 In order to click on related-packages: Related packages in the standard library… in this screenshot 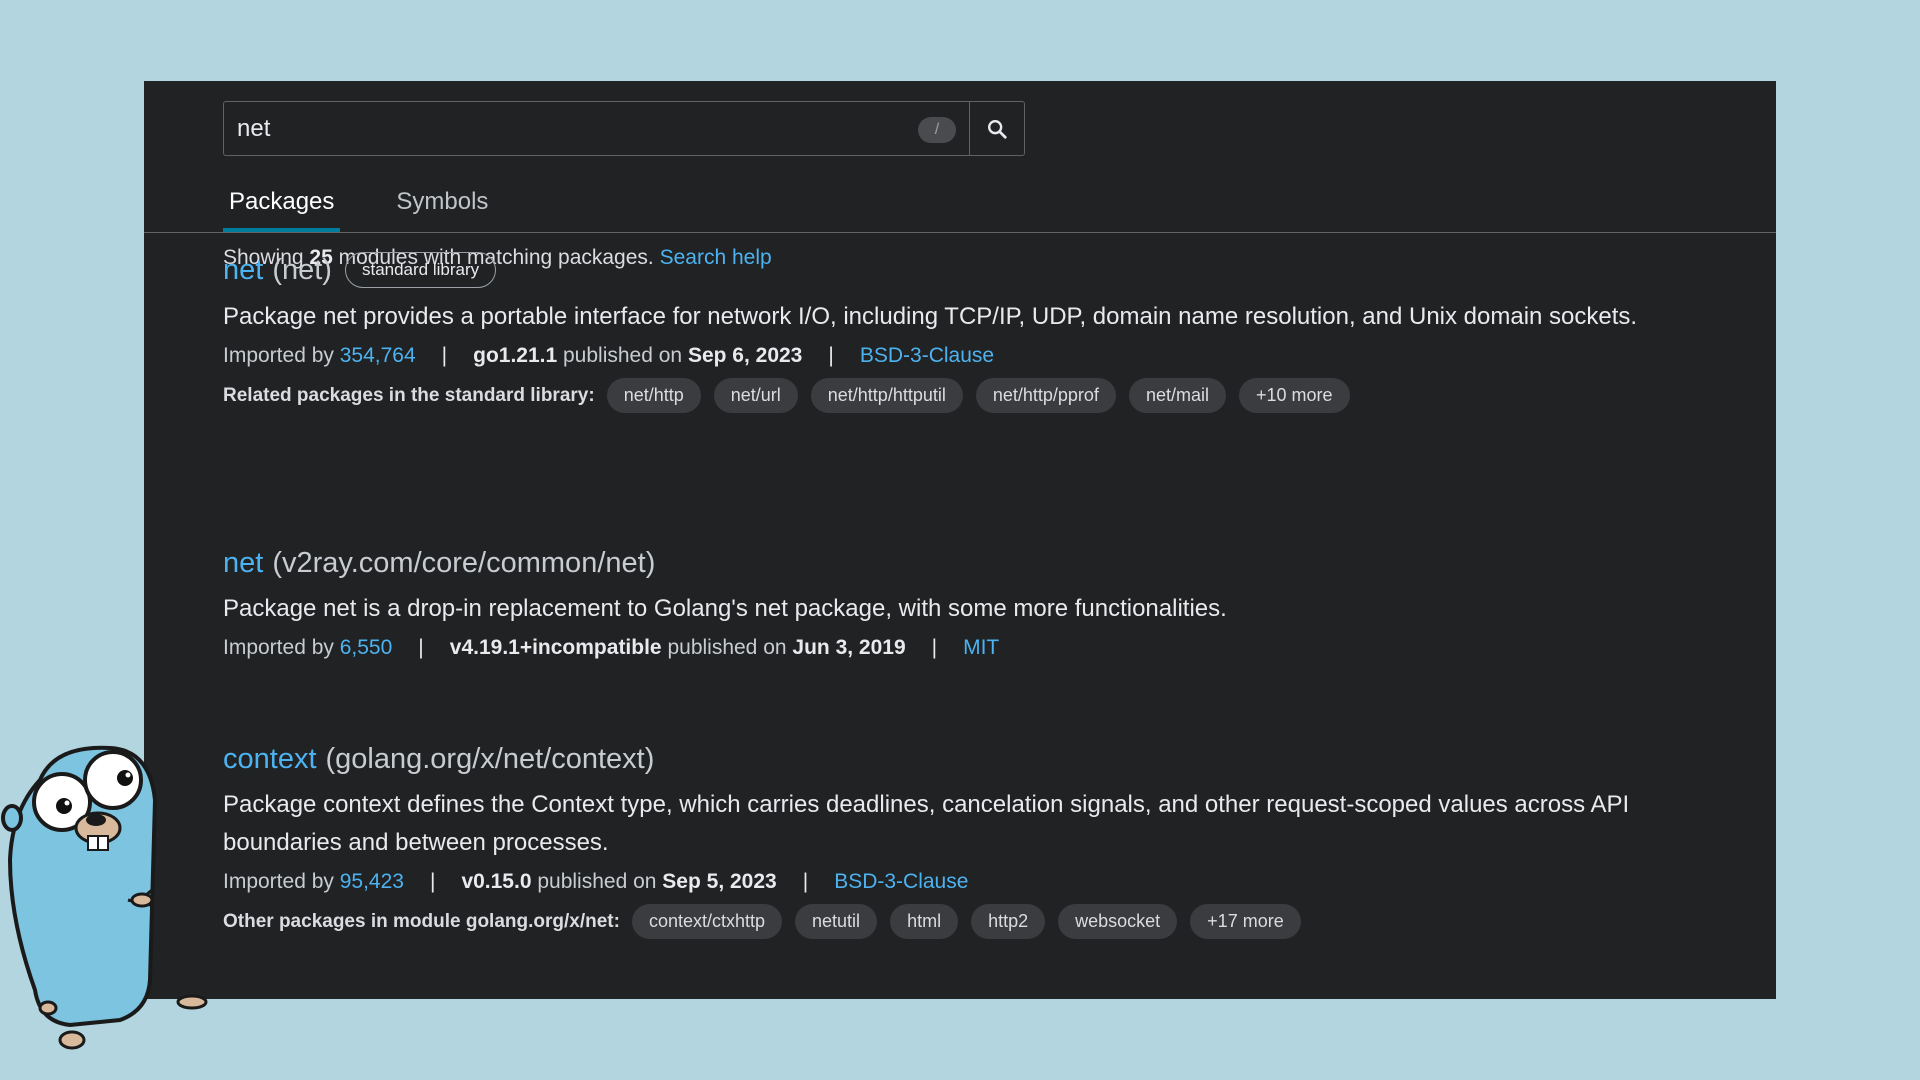, I will do `click(968, 395)`.